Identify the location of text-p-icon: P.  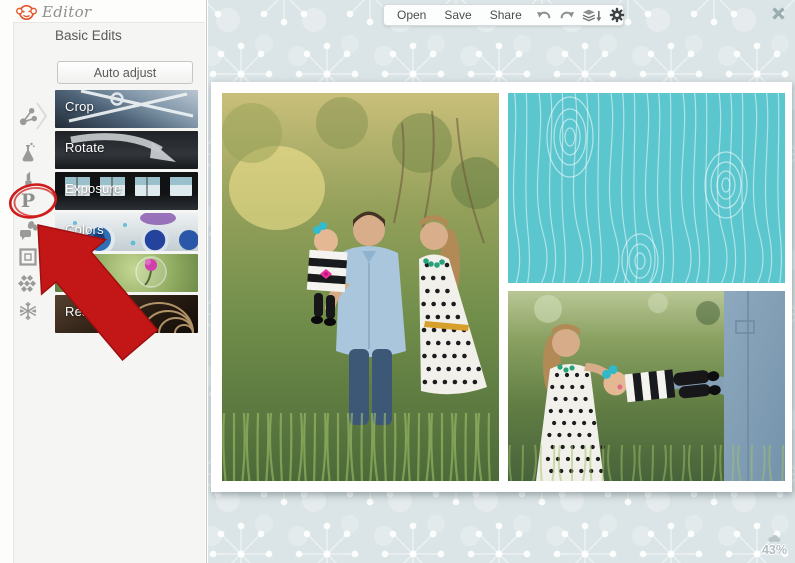
(28, 200).